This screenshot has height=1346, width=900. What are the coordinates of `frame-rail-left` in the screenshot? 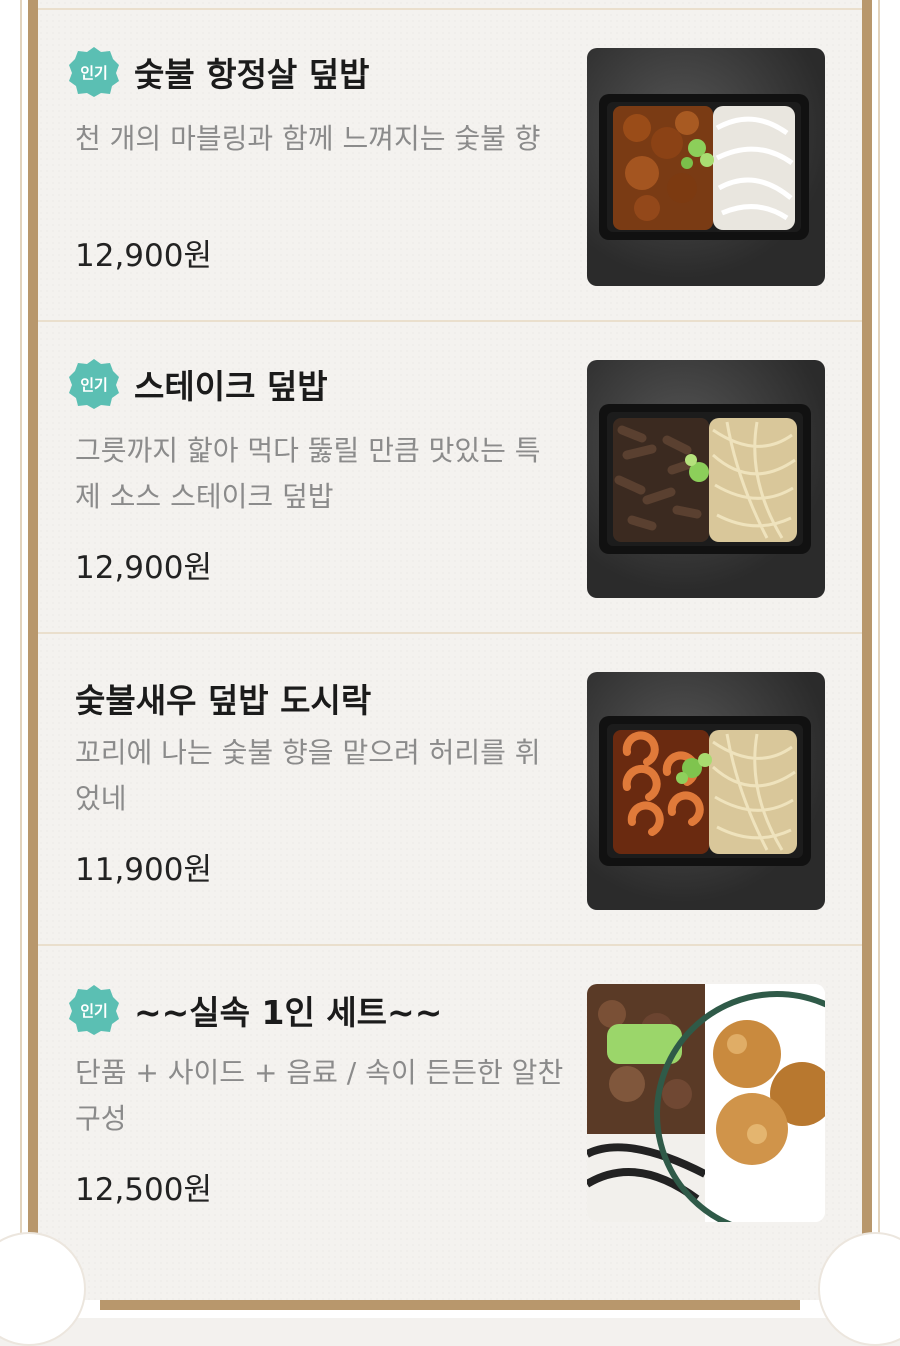 It's located at (33, 619).